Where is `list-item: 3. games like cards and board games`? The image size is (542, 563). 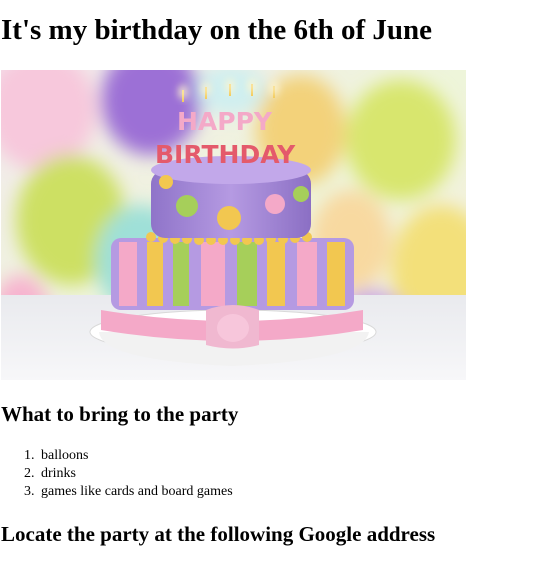
list-item: 3. games like cards and board games is located at coordinates (128, 492).